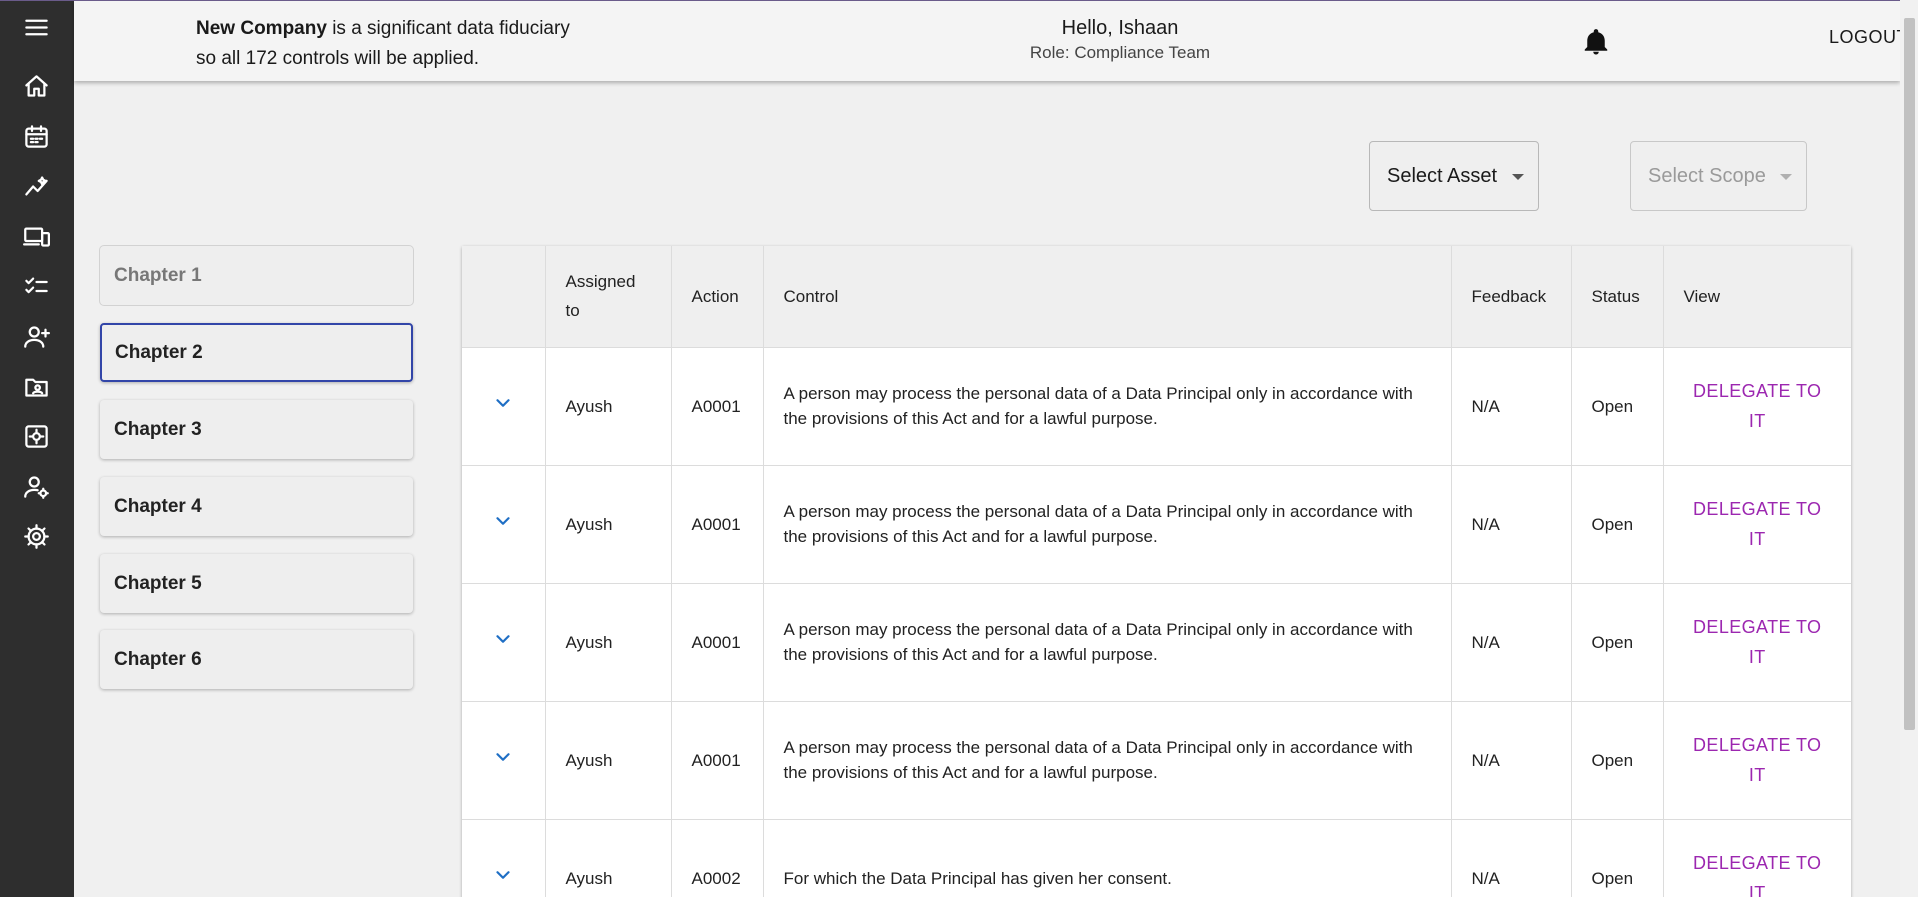 This screenshot has width=1918, height=897. What do you see at coordinates (1511, 297) in the screenshot?
I see `header-feedback: Feedback` at bounding box center [1511, 297].